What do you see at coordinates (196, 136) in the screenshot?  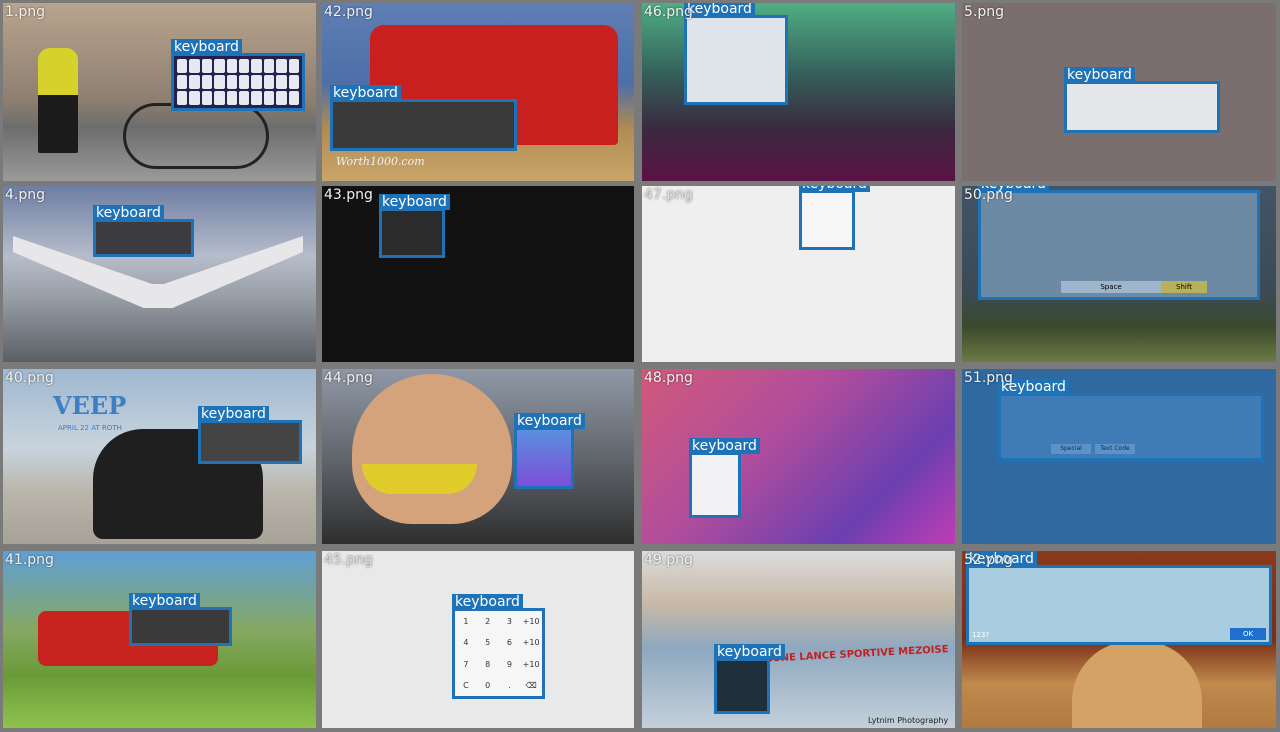 I see `bicycle-figure` at bounding box center [196, 136].